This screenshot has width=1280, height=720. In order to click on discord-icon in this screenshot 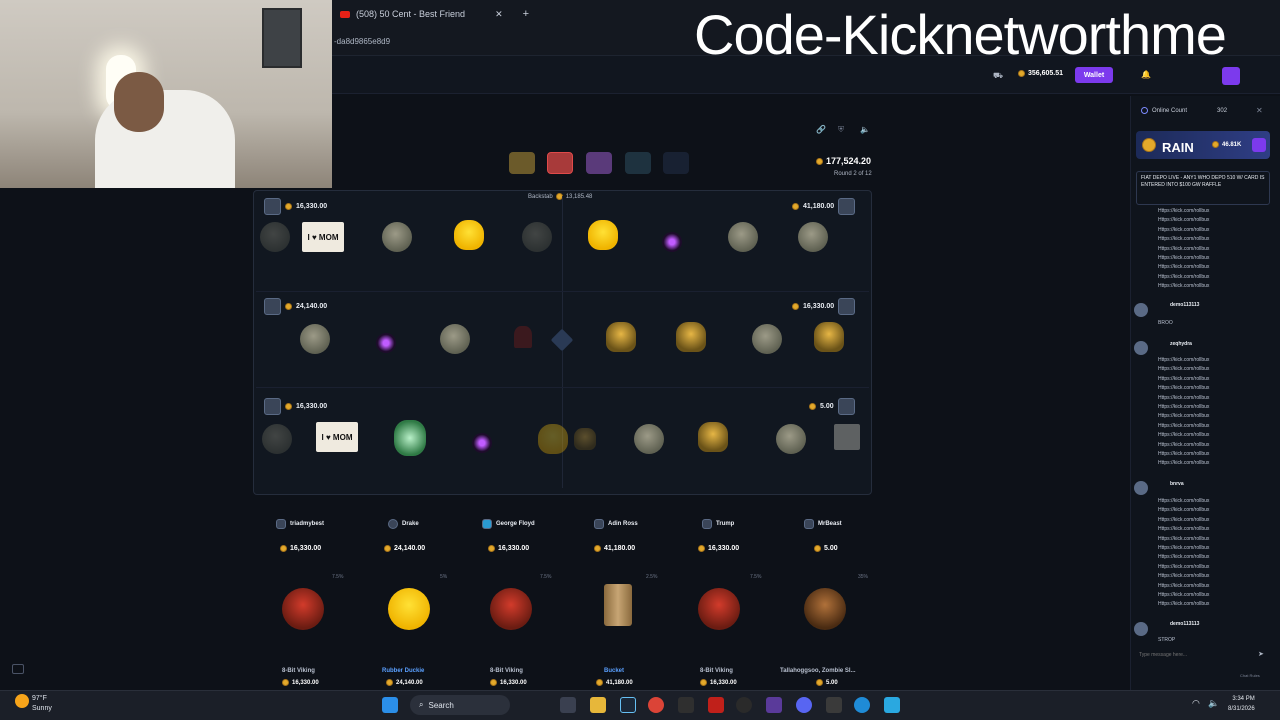, I will do `click(804, 705)`.